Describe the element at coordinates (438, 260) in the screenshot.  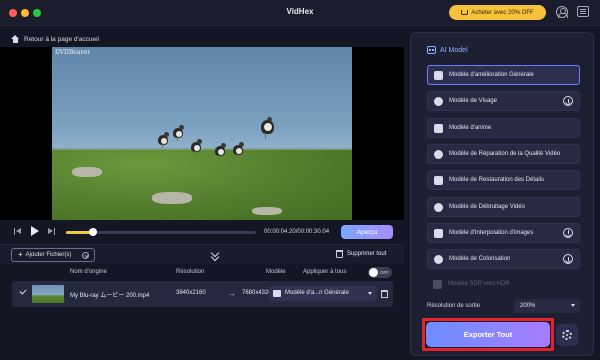
I see `colorize-icon` at that location.